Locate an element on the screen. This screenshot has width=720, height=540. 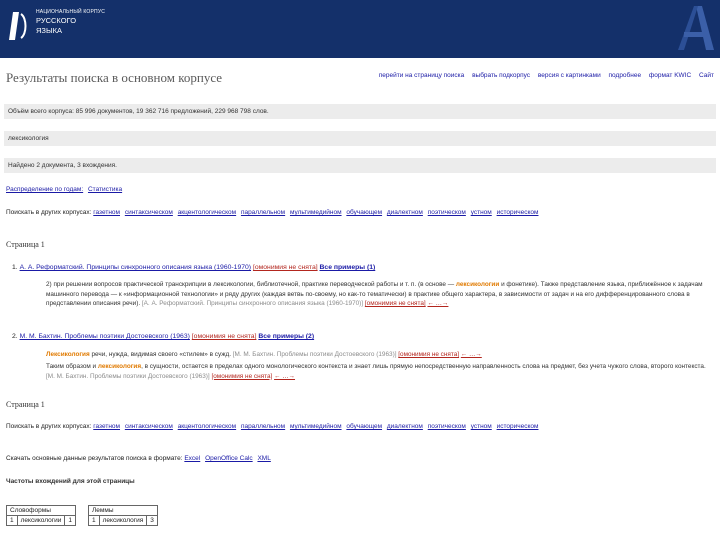
page-label-bottom: Страница 1 is located at coordinates (25, 404).